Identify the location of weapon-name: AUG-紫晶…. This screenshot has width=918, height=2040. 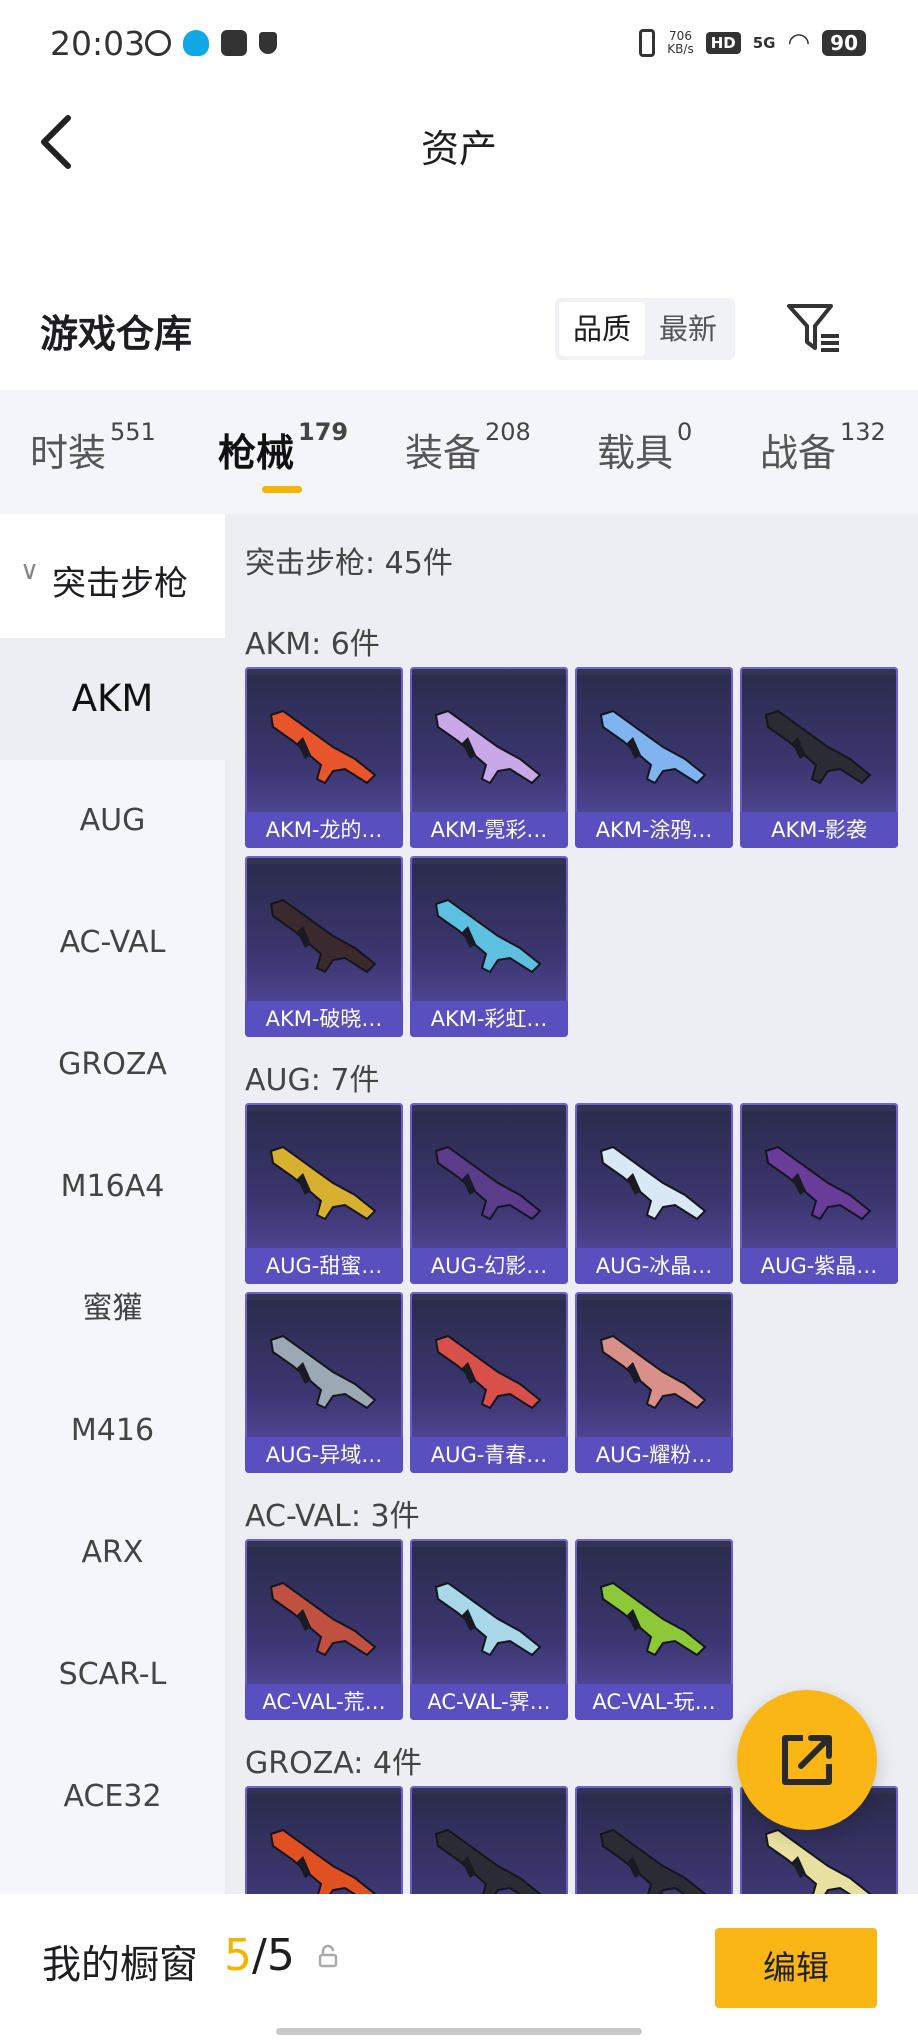
(819, 1266).